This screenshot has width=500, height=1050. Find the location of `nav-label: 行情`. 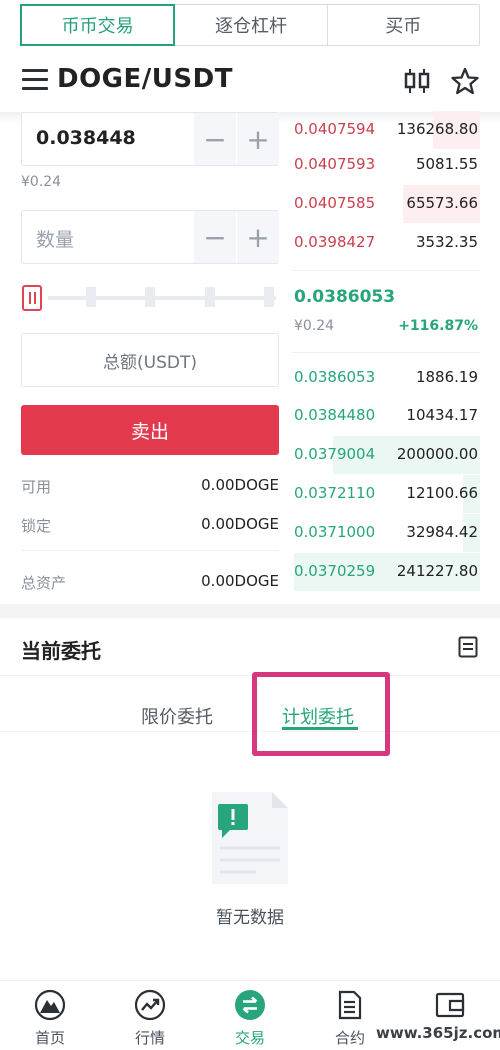

nav-label: 行情 is located at coordinates (149, 1038).